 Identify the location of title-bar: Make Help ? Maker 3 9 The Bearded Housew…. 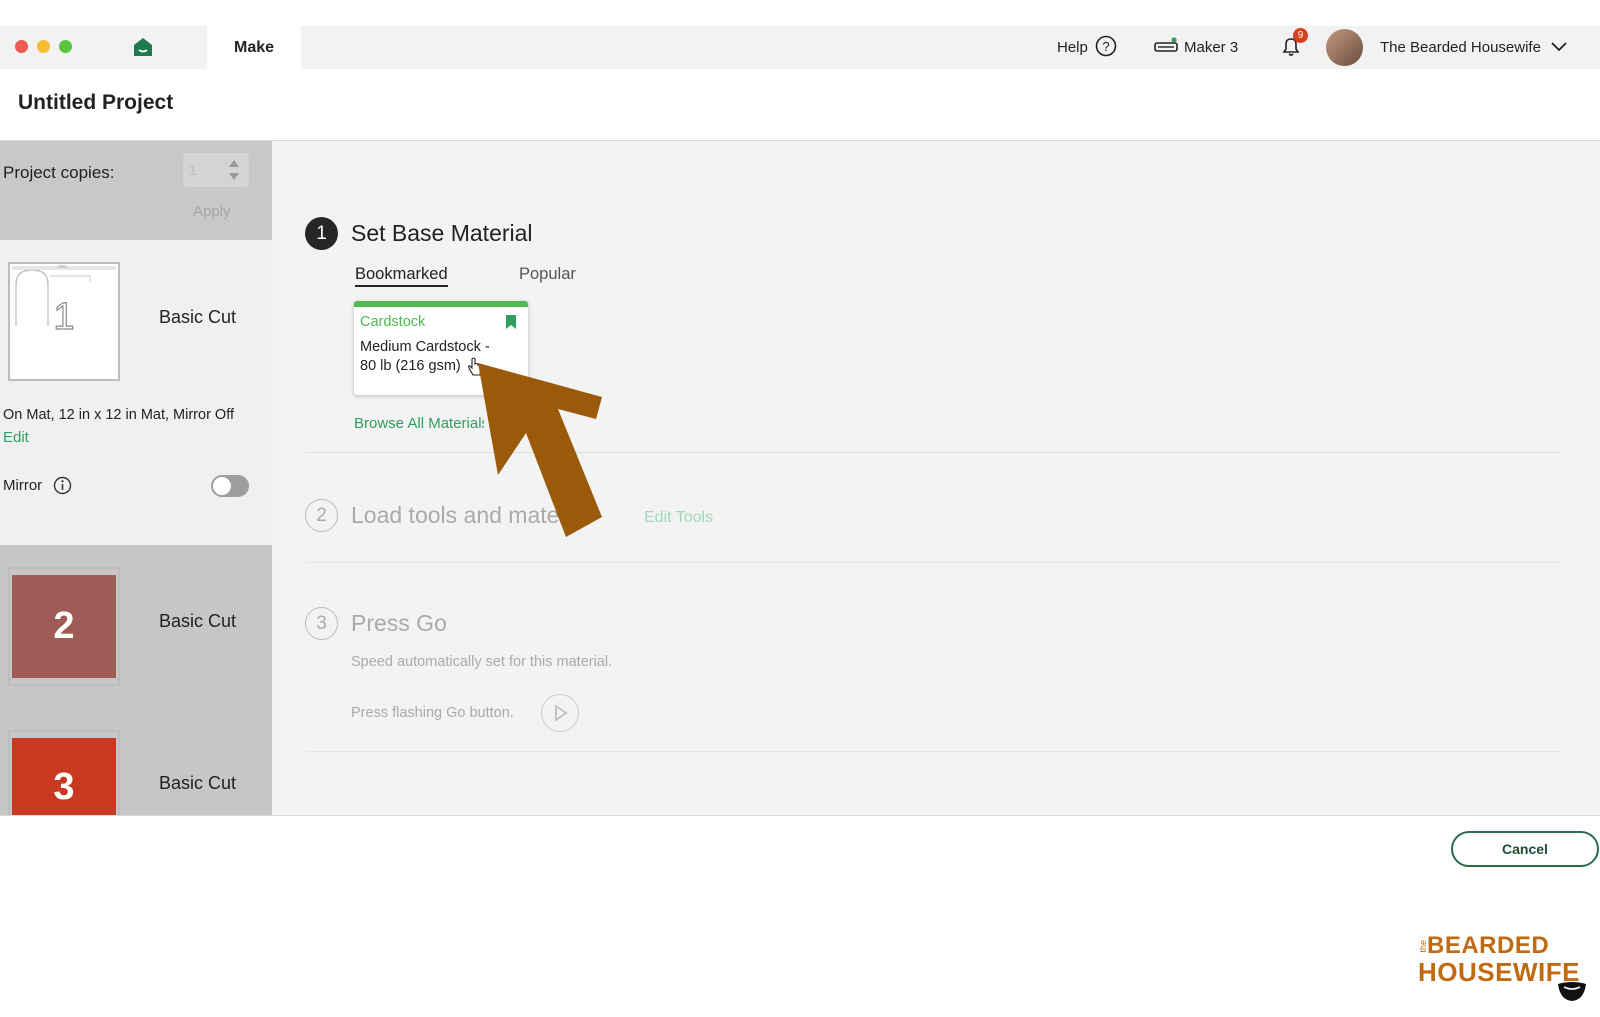
(800, 47).